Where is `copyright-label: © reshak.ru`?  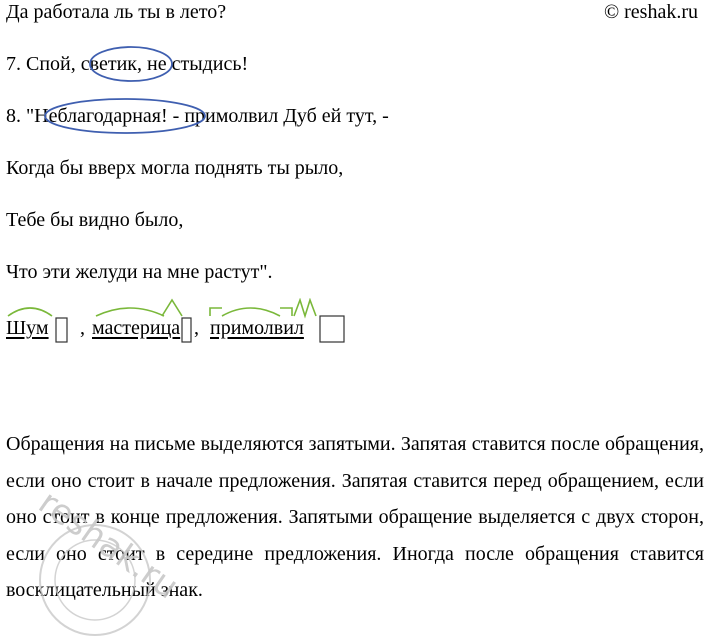 copyright-label: © reshak.ru is located at coordinates (650, 12).